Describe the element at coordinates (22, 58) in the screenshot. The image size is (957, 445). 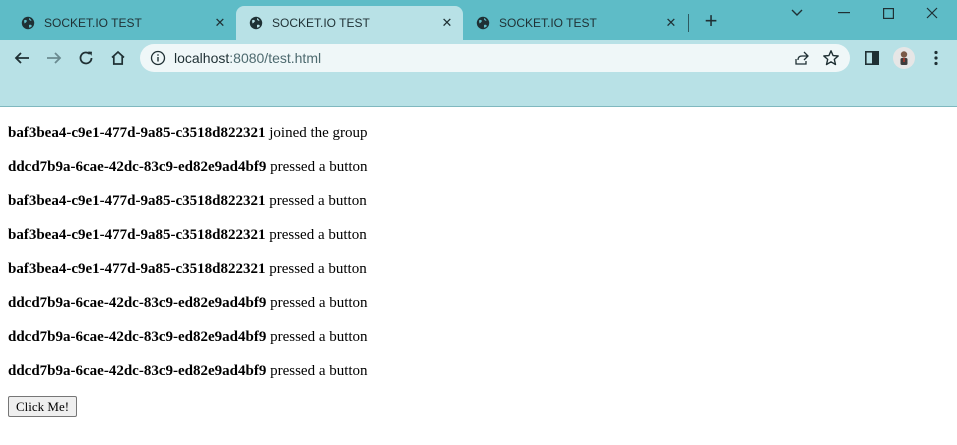
I see `back-arrow-icon` at that location.